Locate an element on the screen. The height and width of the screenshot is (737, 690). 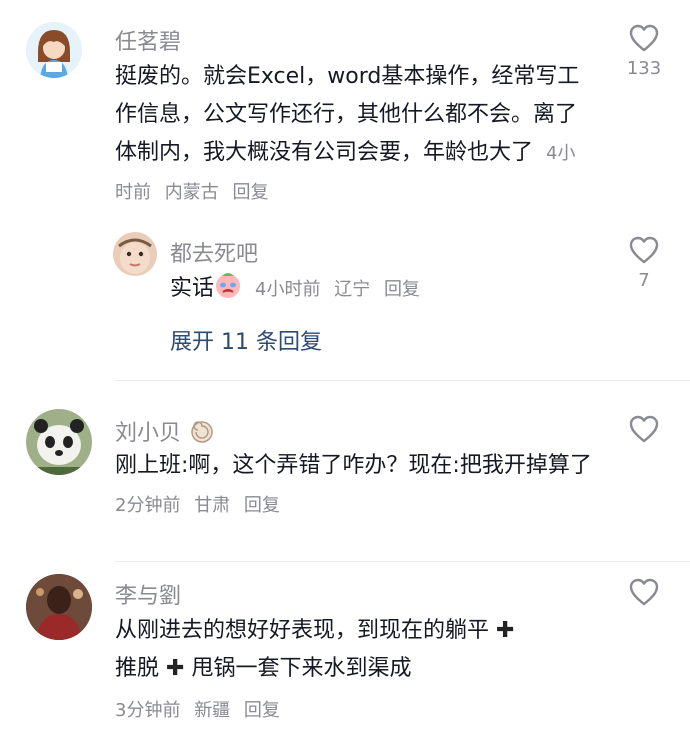
comment-username: 刘小贝 is located at coordinates (164, 432).